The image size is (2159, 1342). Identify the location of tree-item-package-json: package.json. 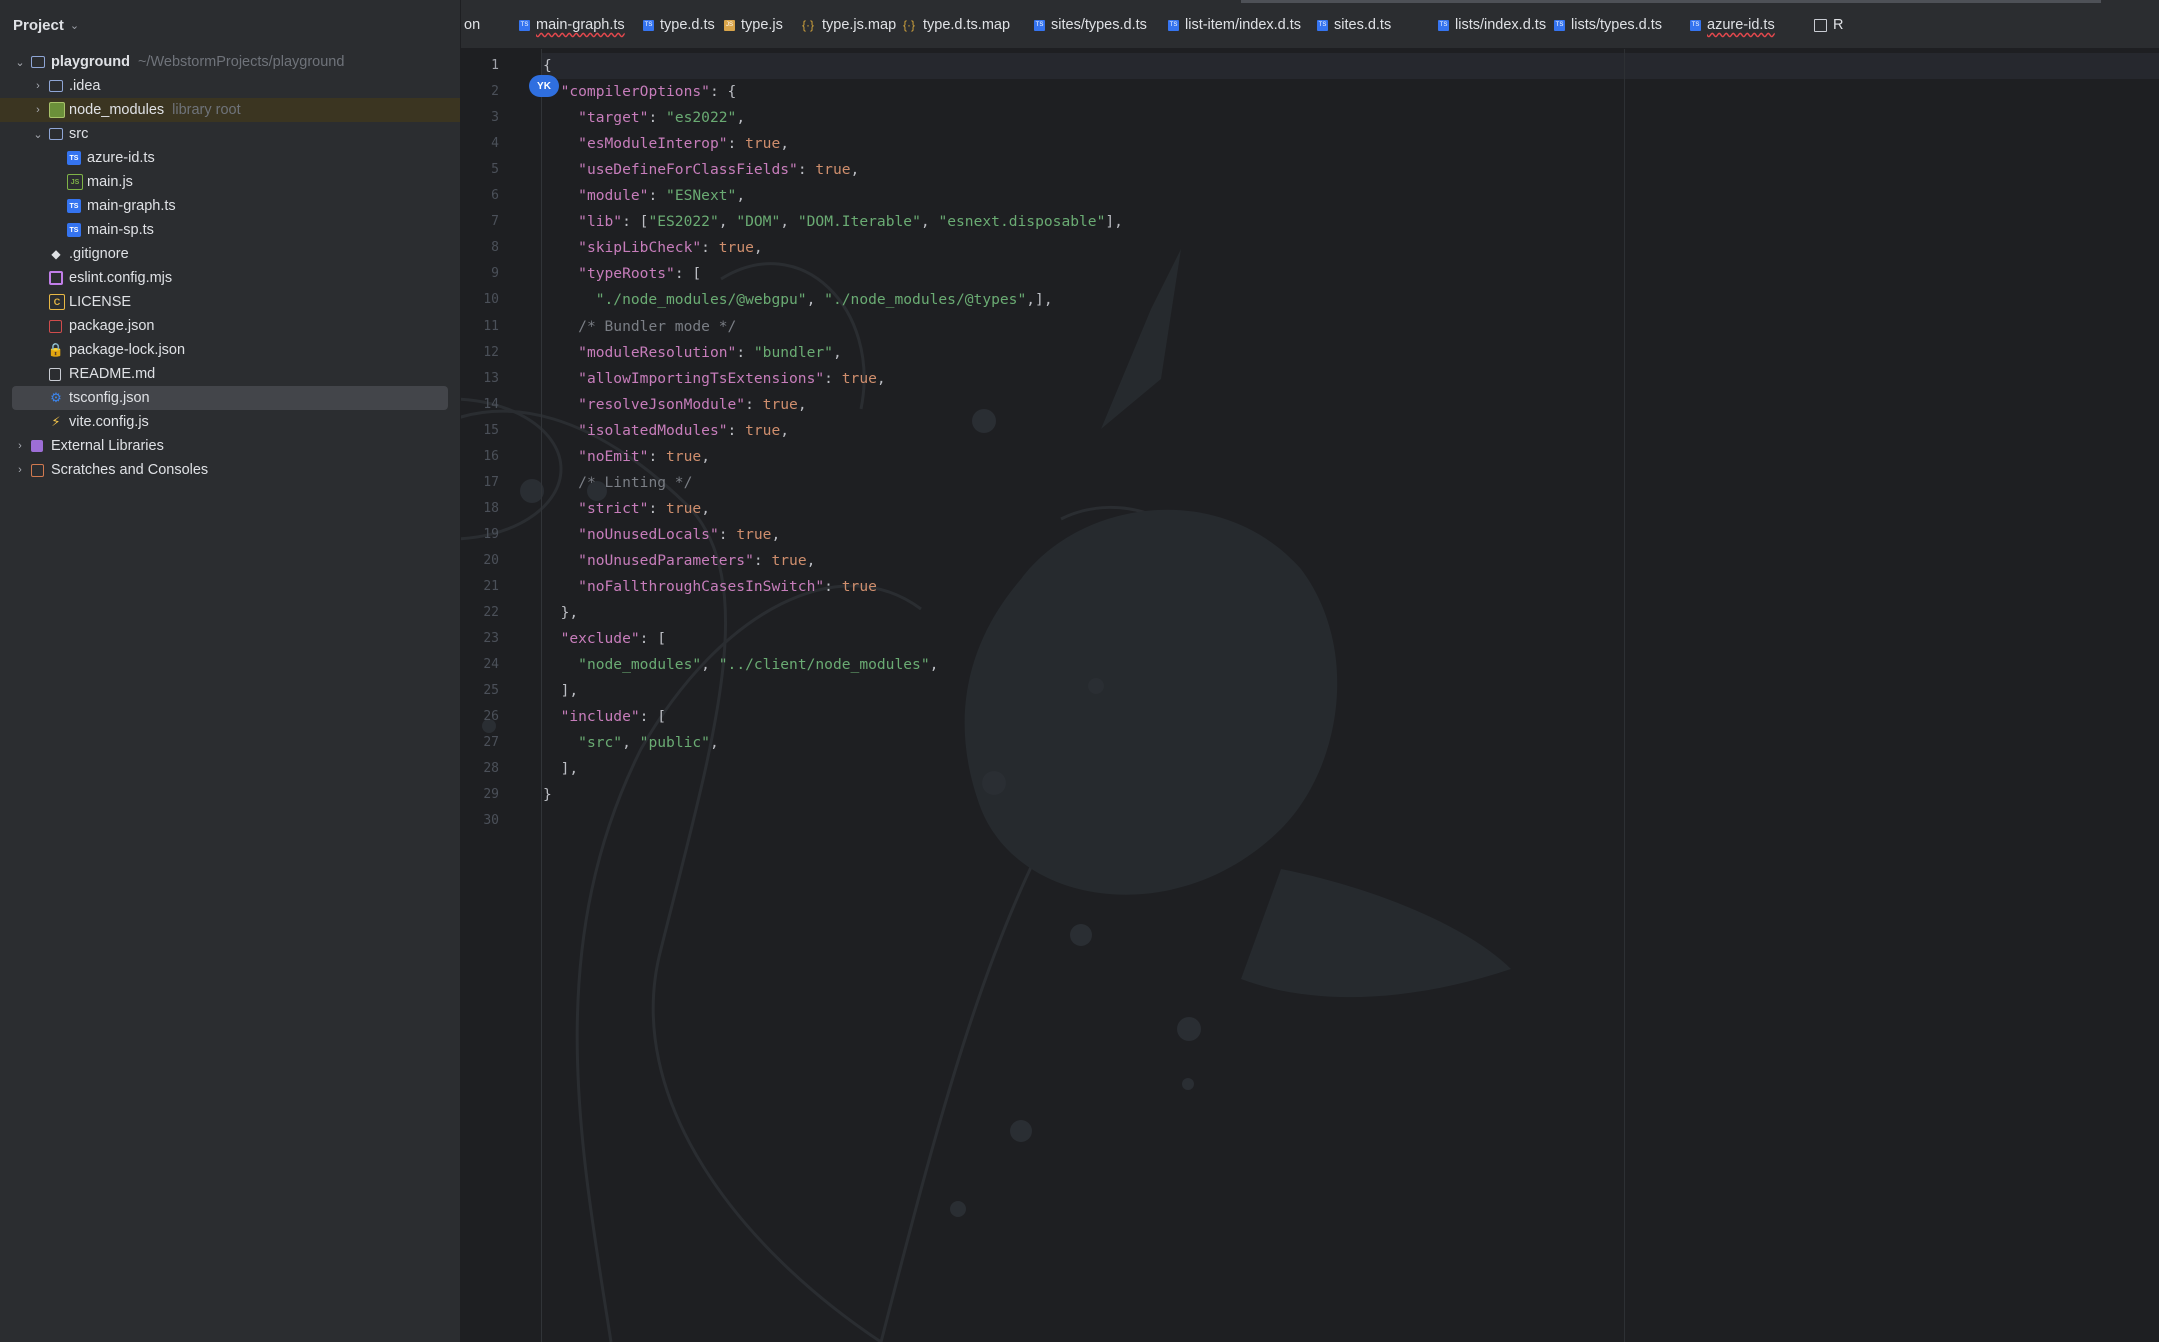
(230, 326).